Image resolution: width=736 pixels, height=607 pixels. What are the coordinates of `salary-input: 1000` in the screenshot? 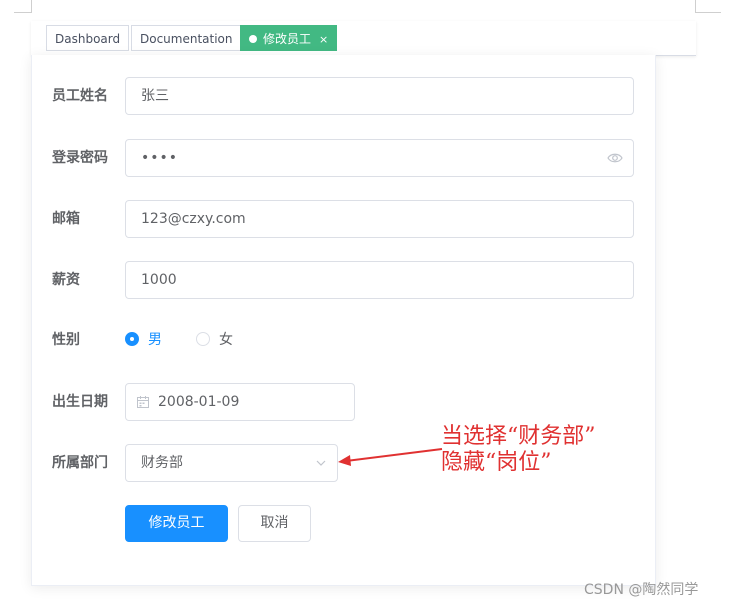 It's located at (379, 280).